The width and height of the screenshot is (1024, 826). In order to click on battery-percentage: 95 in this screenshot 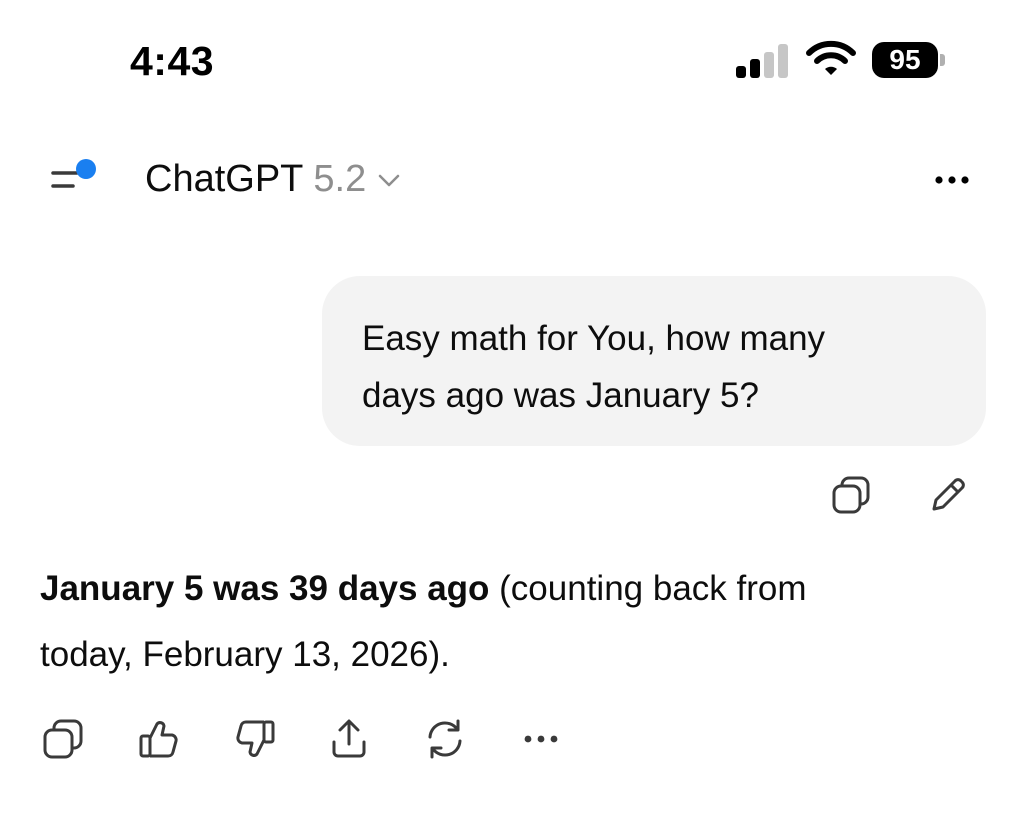, I will do `click(905, 59)`.